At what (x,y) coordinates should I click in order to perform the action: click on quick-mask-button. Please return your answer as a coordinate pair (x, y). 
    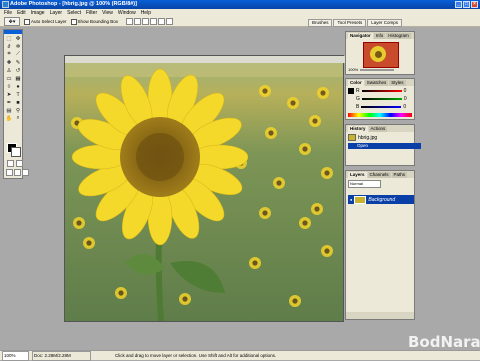
    Looking at the image, I should click on (19, 163).